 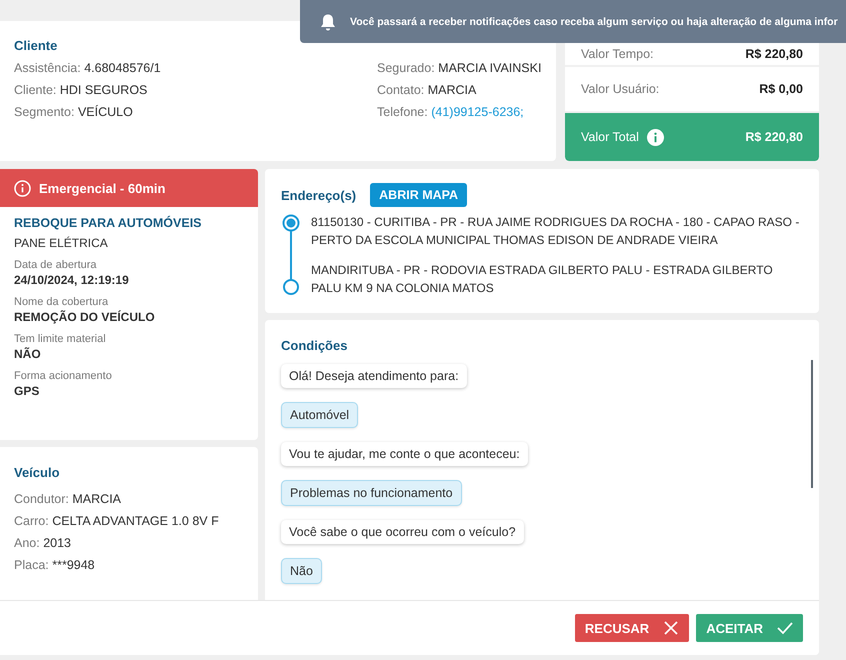 What do you see at coordinates (63, 376) in the screenshot?
I see `field-label: Forma acionamento` at bounding box center [63, 376].